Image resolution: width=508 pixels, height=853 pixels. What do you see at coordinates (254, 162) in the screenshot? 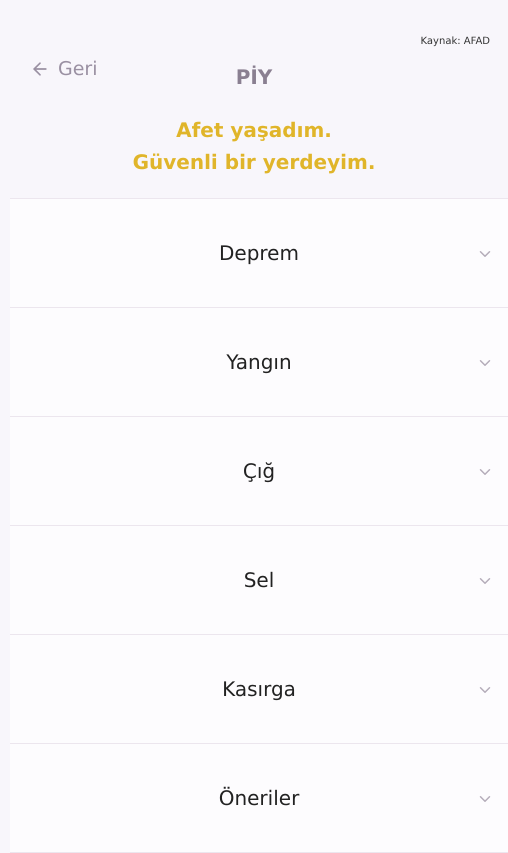
I see `heading-line: Güvenli bir yerdeyim.` at bounding box center [254, 162].